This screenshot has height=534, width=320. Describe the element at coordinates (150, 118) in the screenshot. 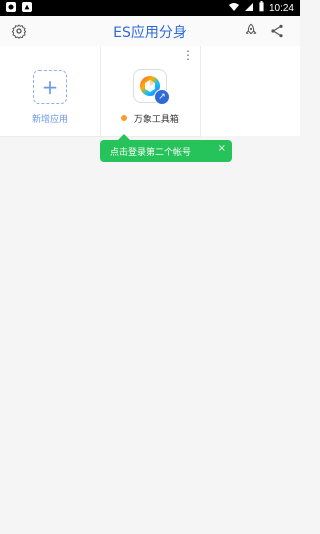

I see `app-label: 万象工具箱` at that location.